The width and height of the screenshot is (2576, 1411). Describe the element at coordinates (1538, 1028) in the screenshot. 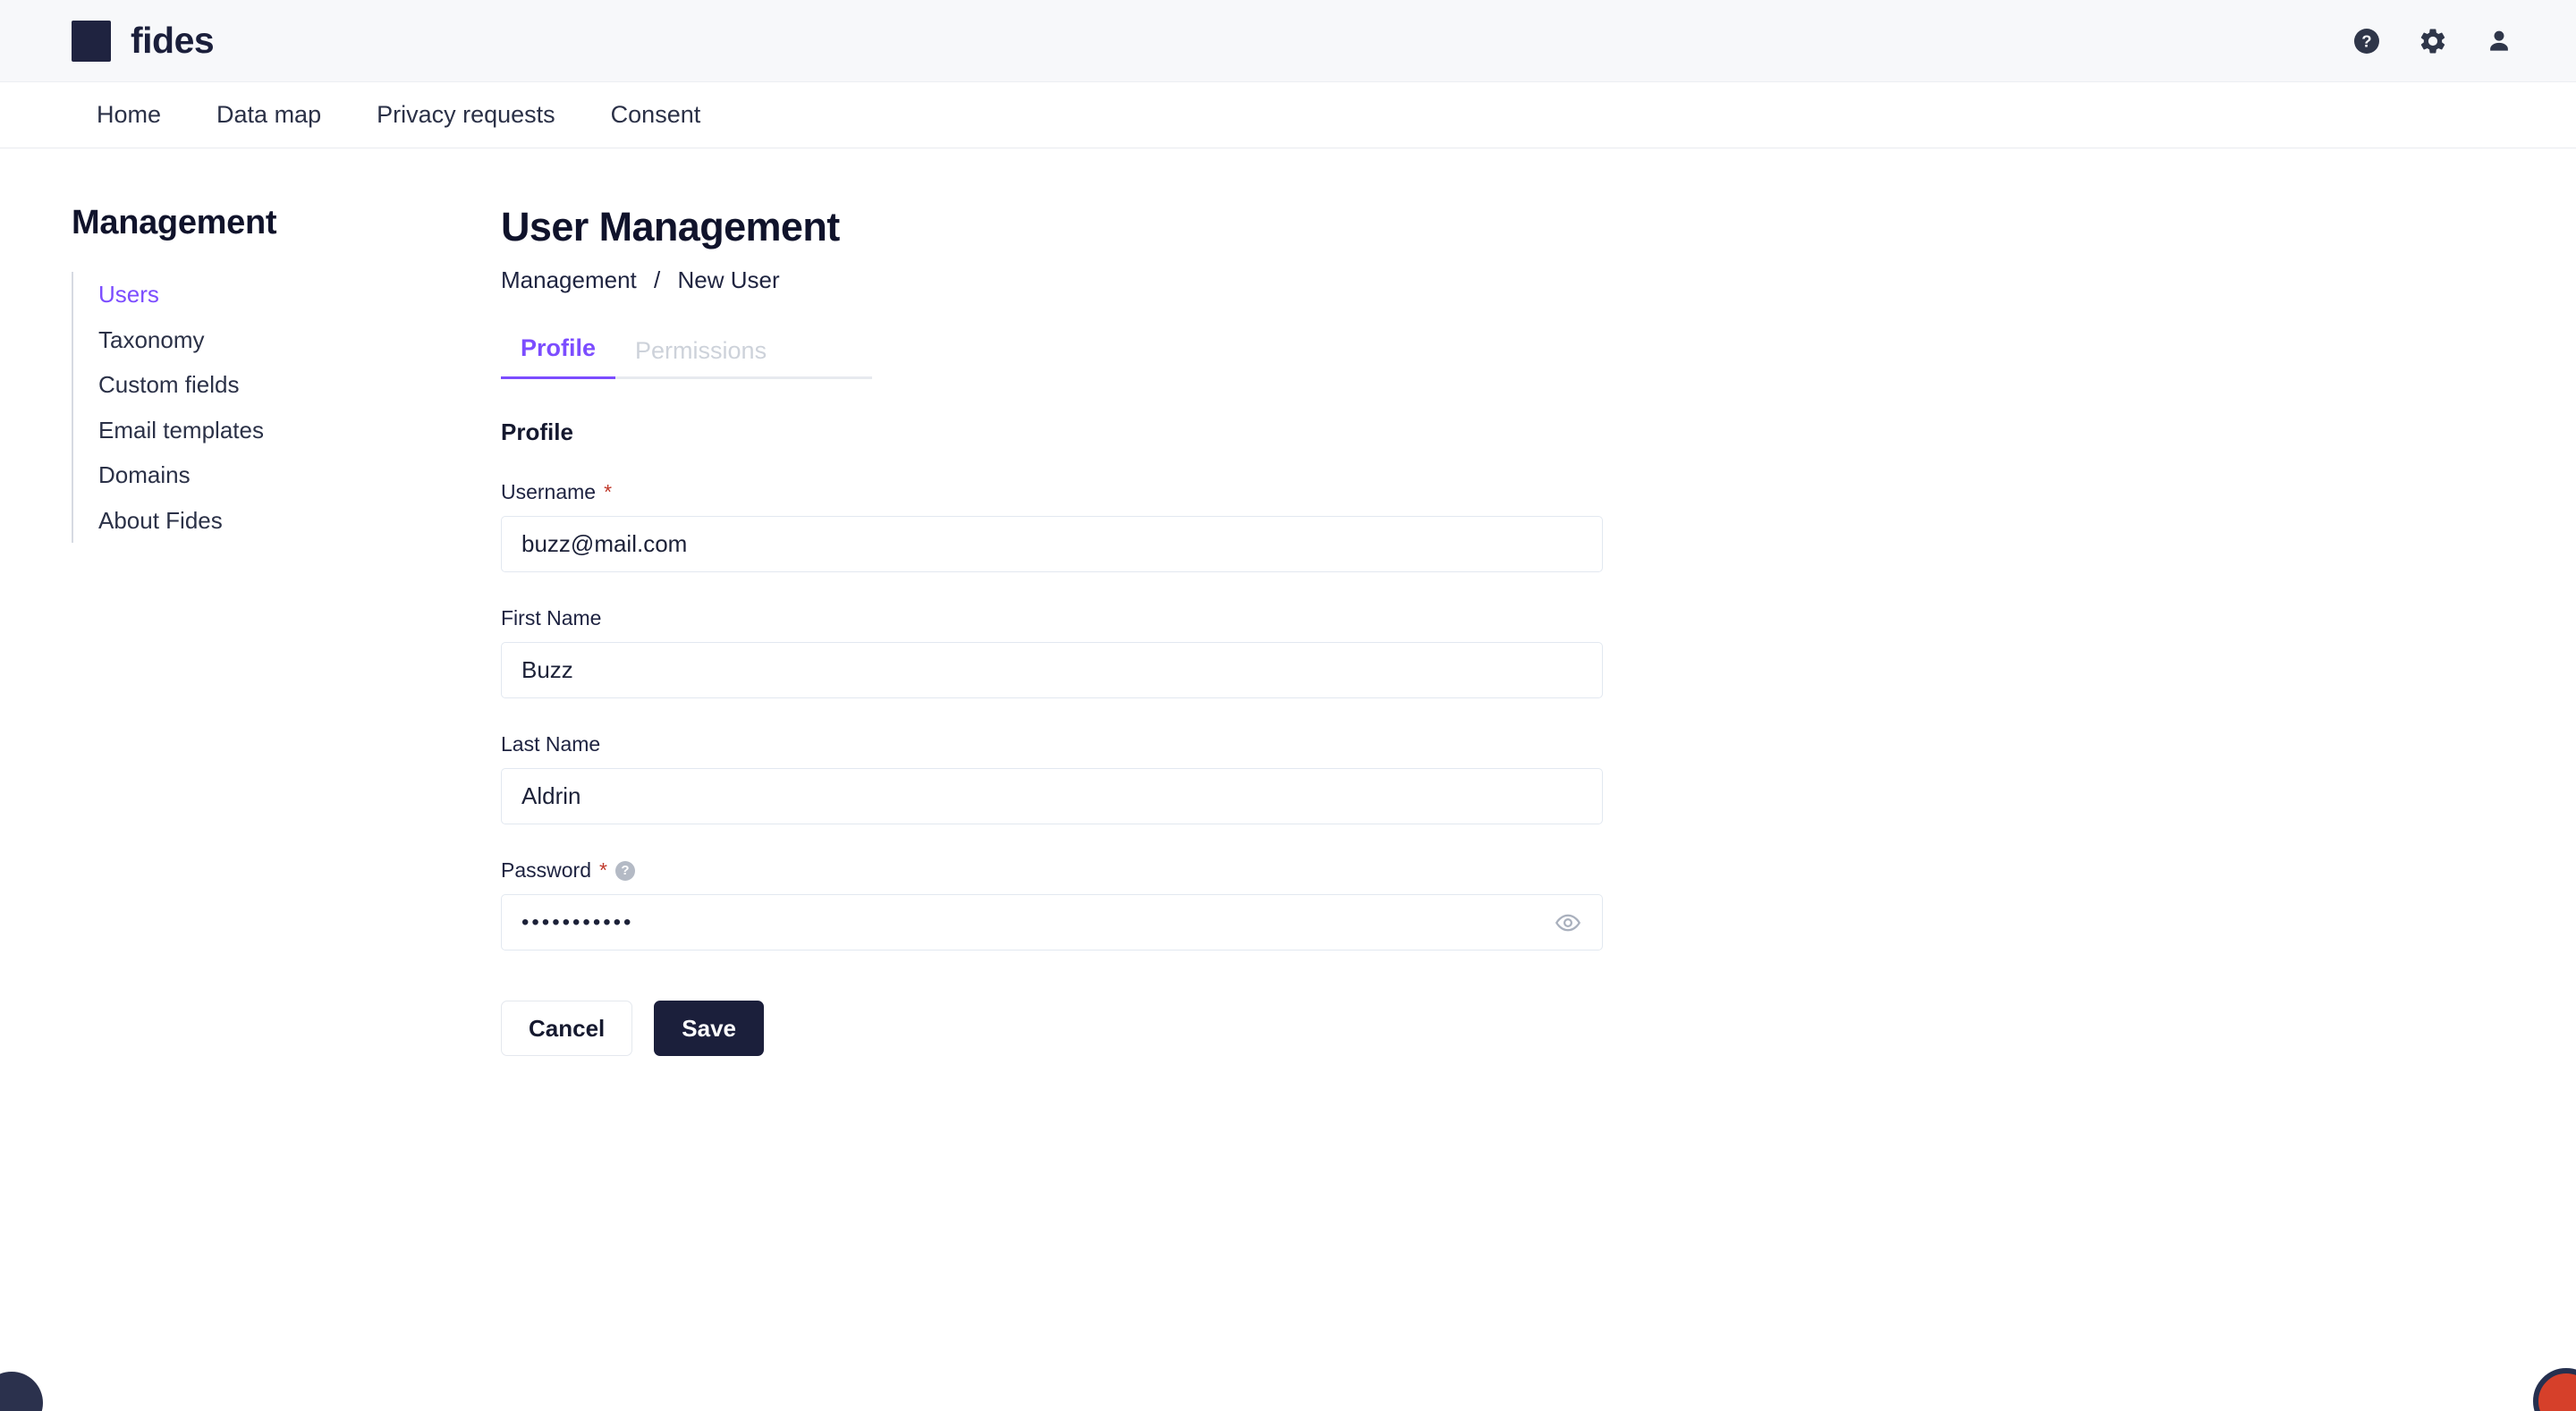

I see `form-actions: Cancel Save` at that location.